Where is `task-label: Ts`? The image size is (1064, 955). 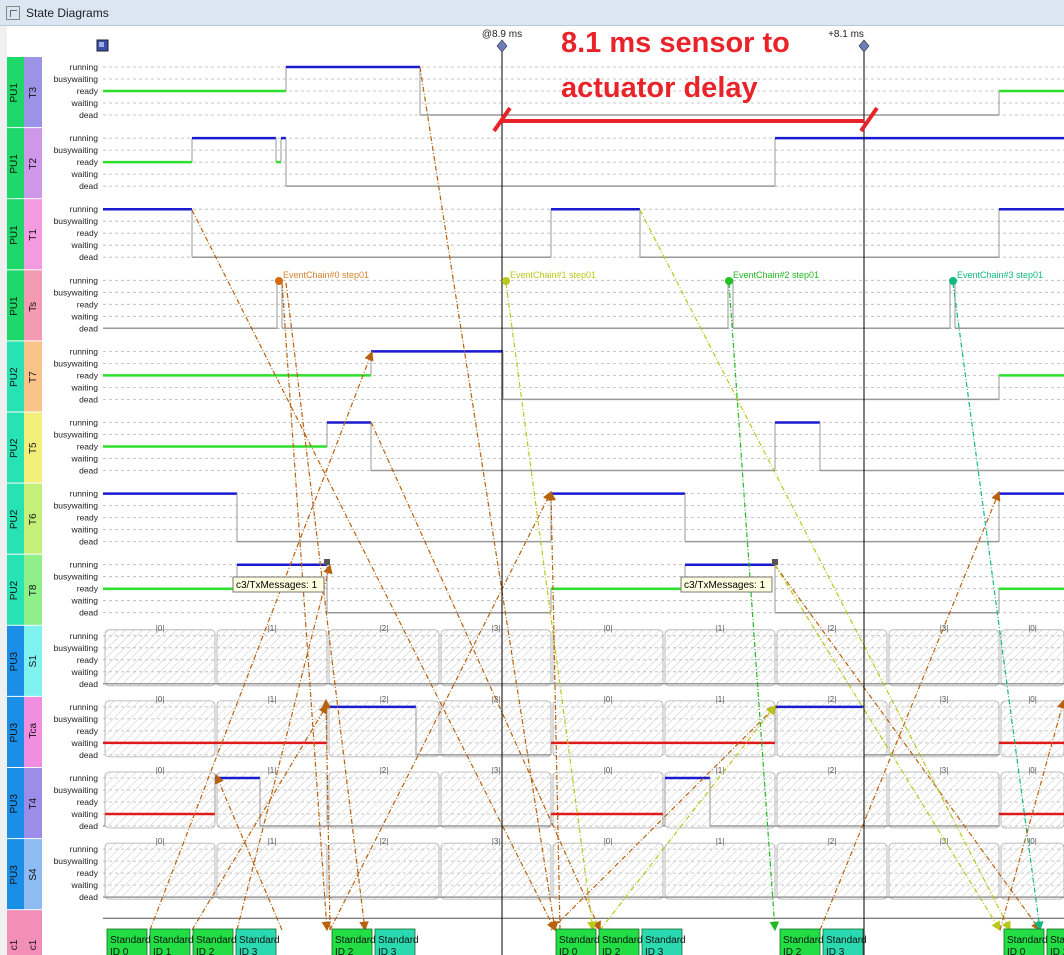
task-label: Ts is located at coordinates (33, 307).